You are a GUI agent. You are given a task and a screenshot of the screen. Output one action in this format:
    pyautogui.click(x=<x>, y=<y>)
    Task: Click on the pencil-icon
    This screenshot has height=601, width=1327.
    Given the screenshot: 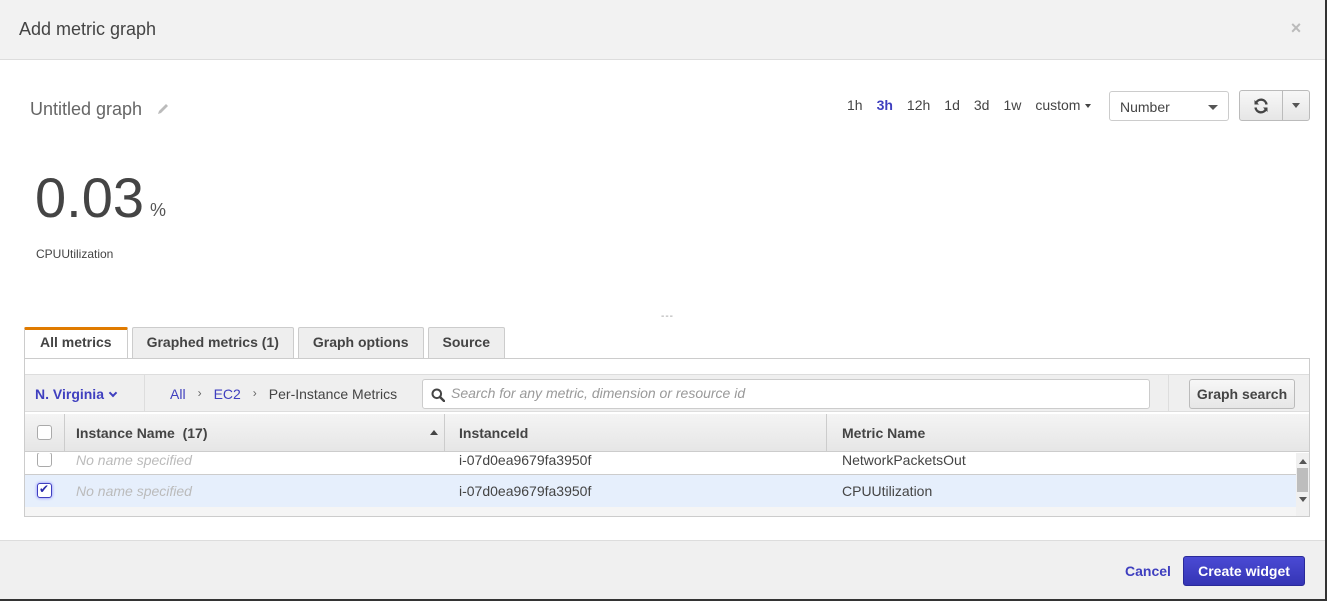 What is the action you would take?
    pyautogui.click(x=163, y=109)
    